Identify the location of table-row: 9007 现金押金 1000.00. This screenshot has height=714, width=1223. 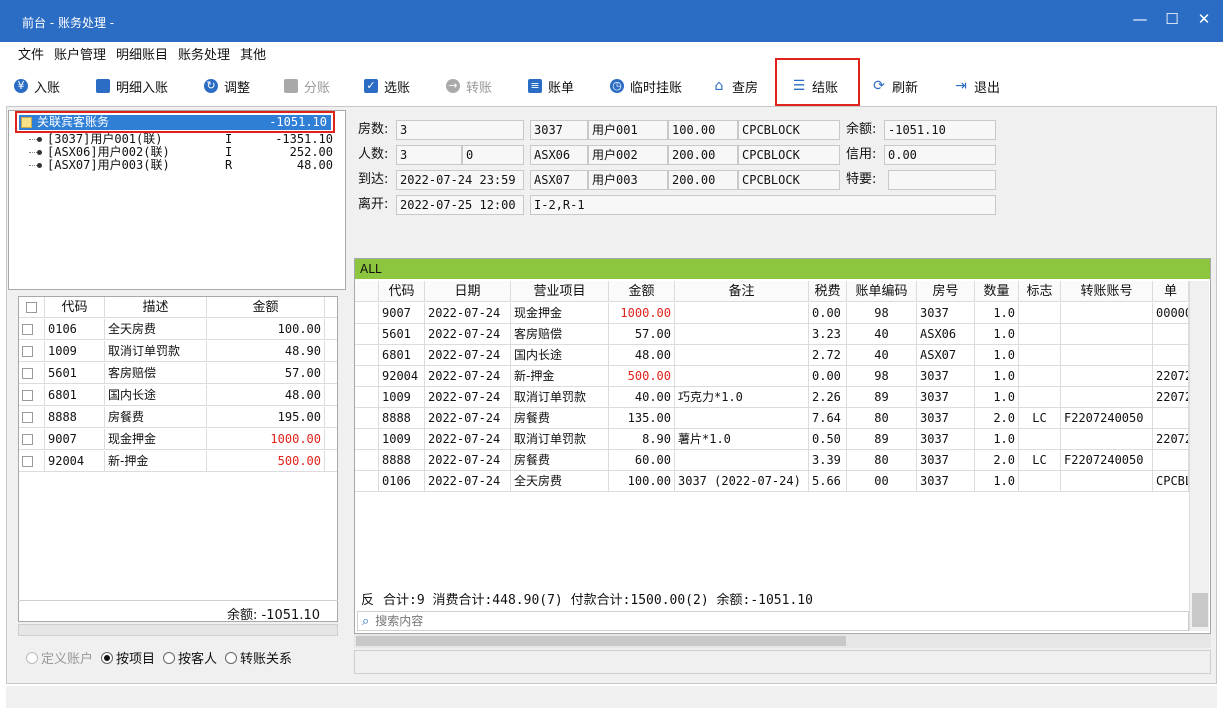
(178, 439).